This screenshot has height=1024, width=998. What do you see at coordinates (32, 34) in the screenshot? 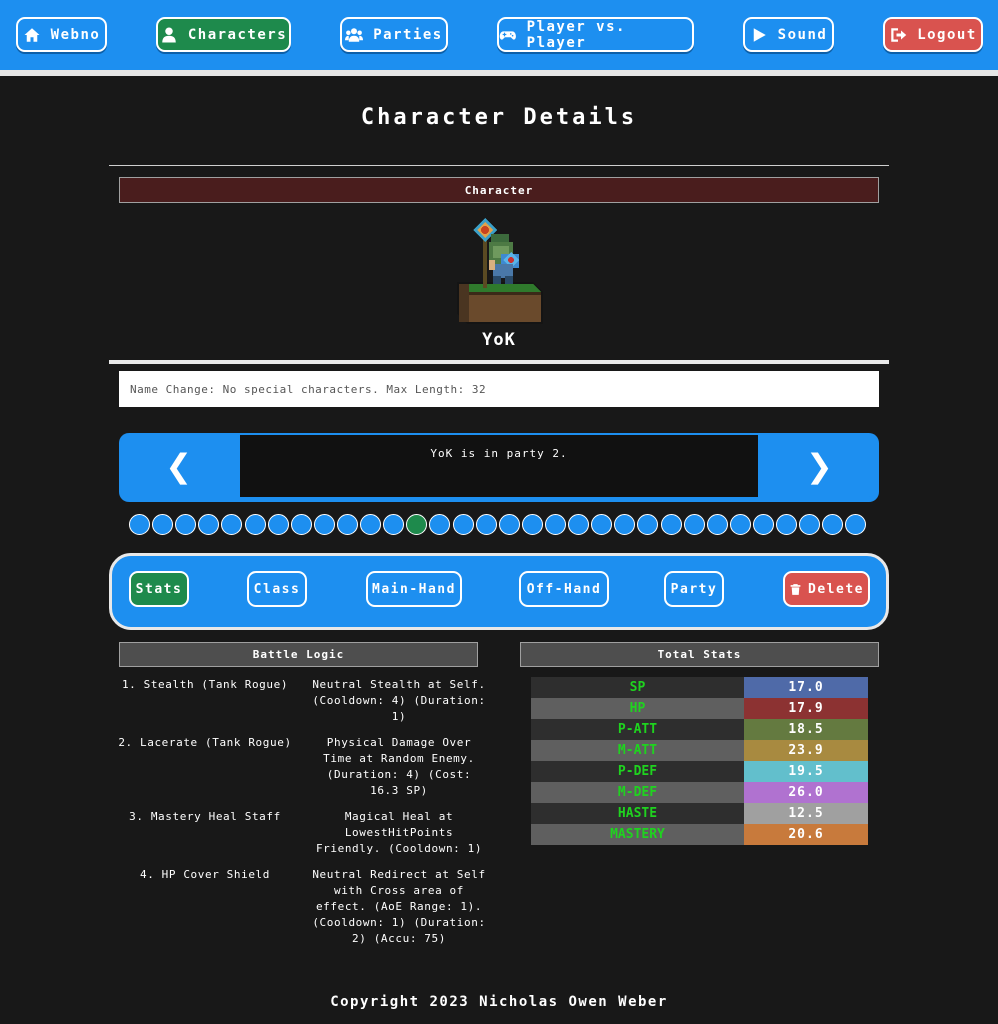
I see `home-icon` at bounding box center [32, 34].